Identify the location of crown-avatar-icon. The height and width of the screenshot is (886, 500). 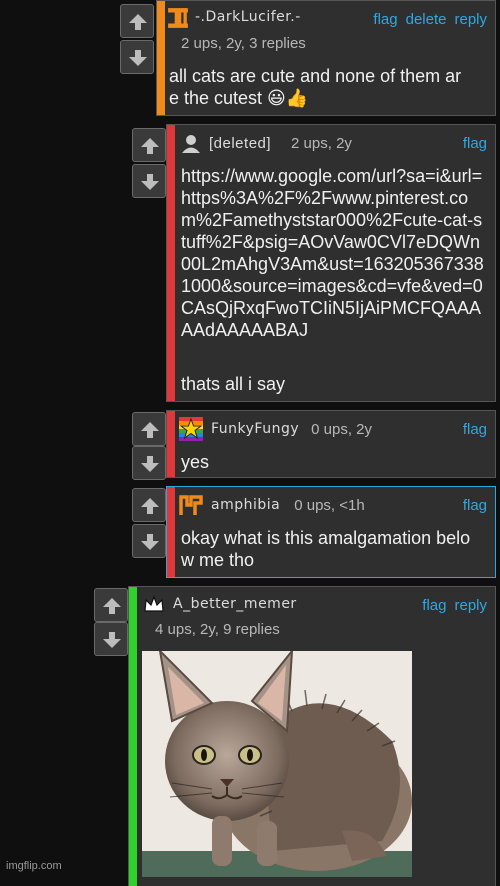
(154, 604).